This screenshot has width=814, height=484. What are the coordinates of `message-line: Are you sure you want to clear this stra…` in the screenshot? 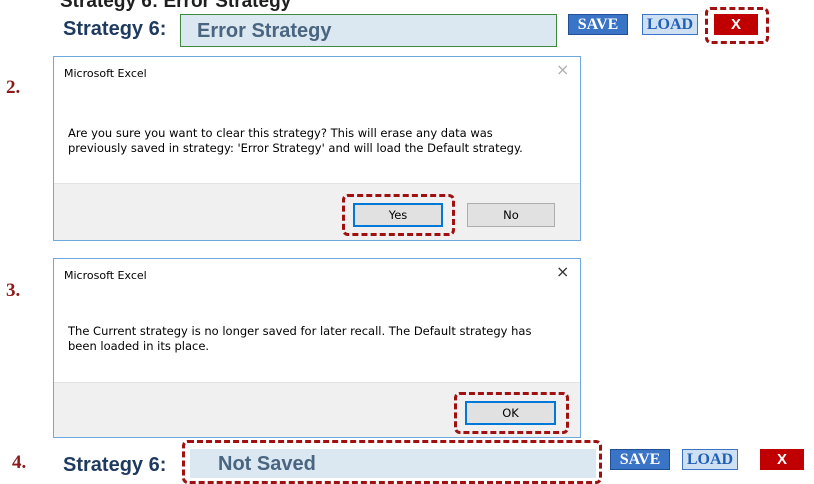 It's located at (280, 133).